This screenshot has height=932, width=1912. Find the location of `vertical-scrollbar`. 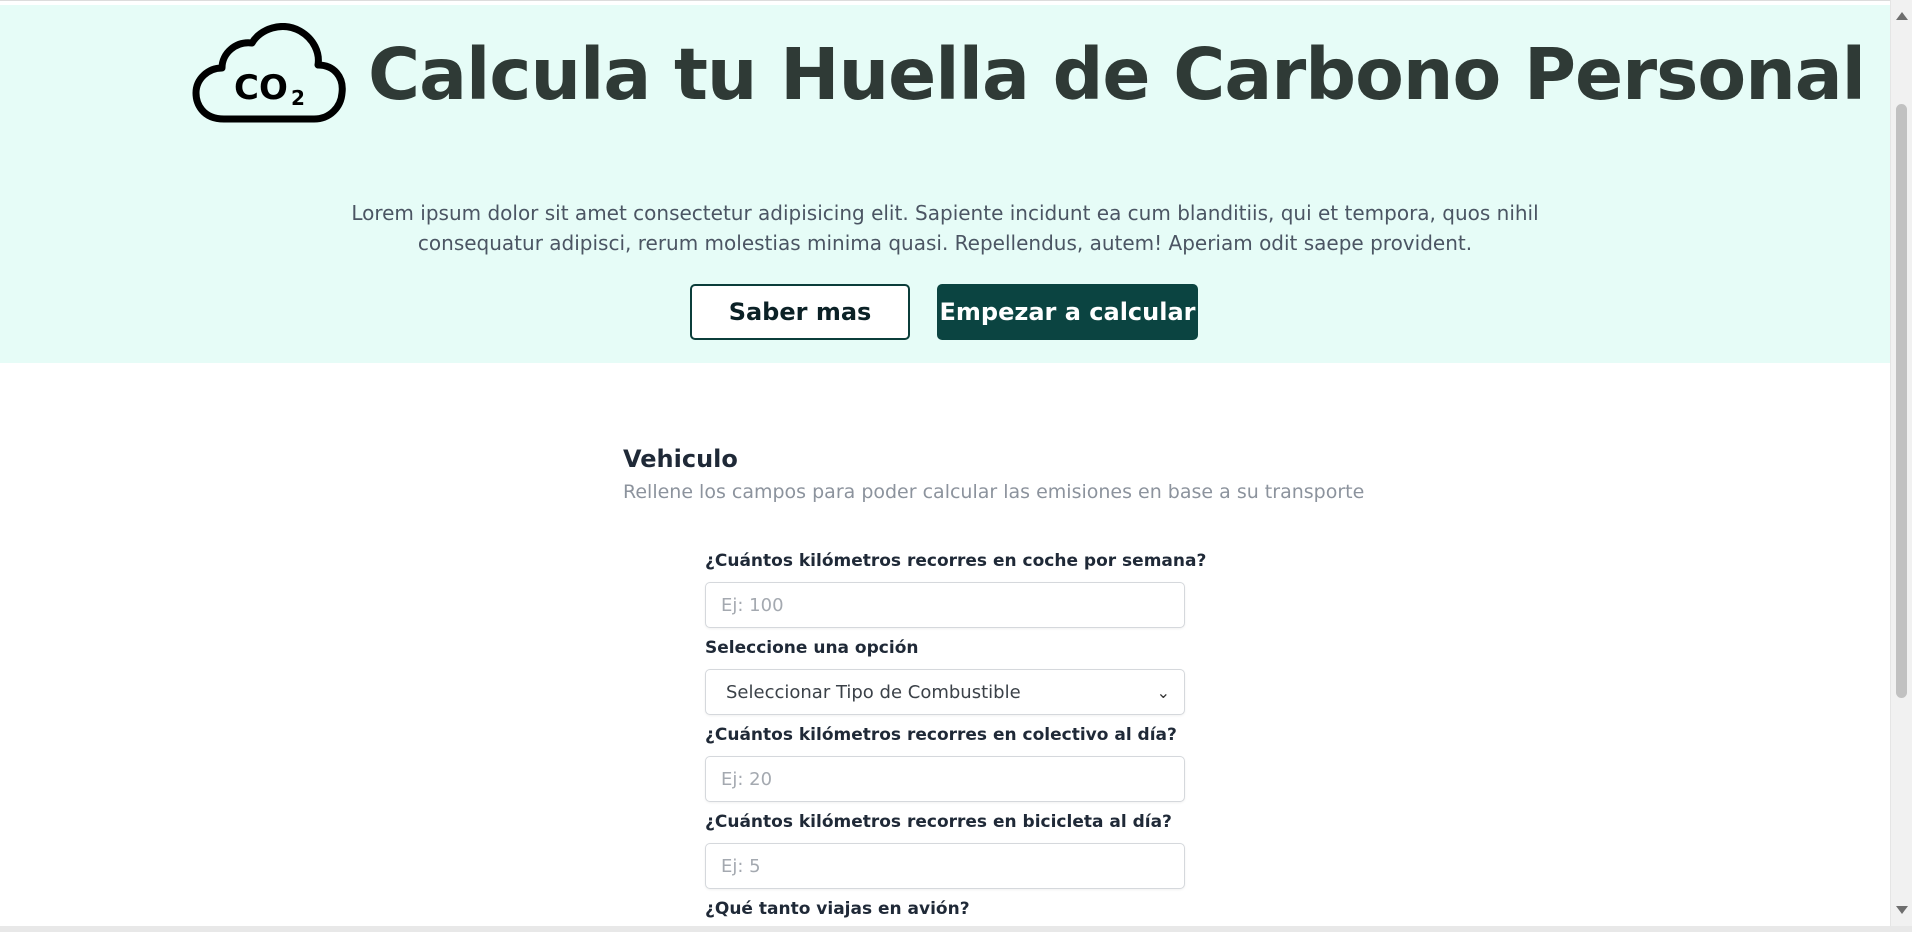

vertical-scrollbar is located at coordinates (1901, 463).